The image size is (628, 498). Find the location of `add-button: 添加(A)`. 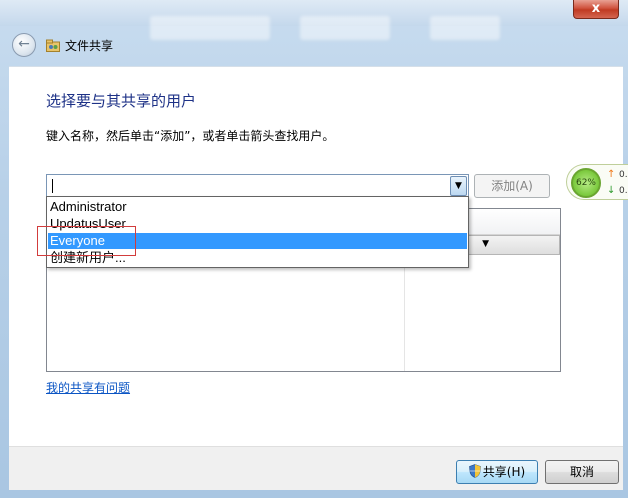

add-button: 添加(A) is located at coordinates (512, 186).